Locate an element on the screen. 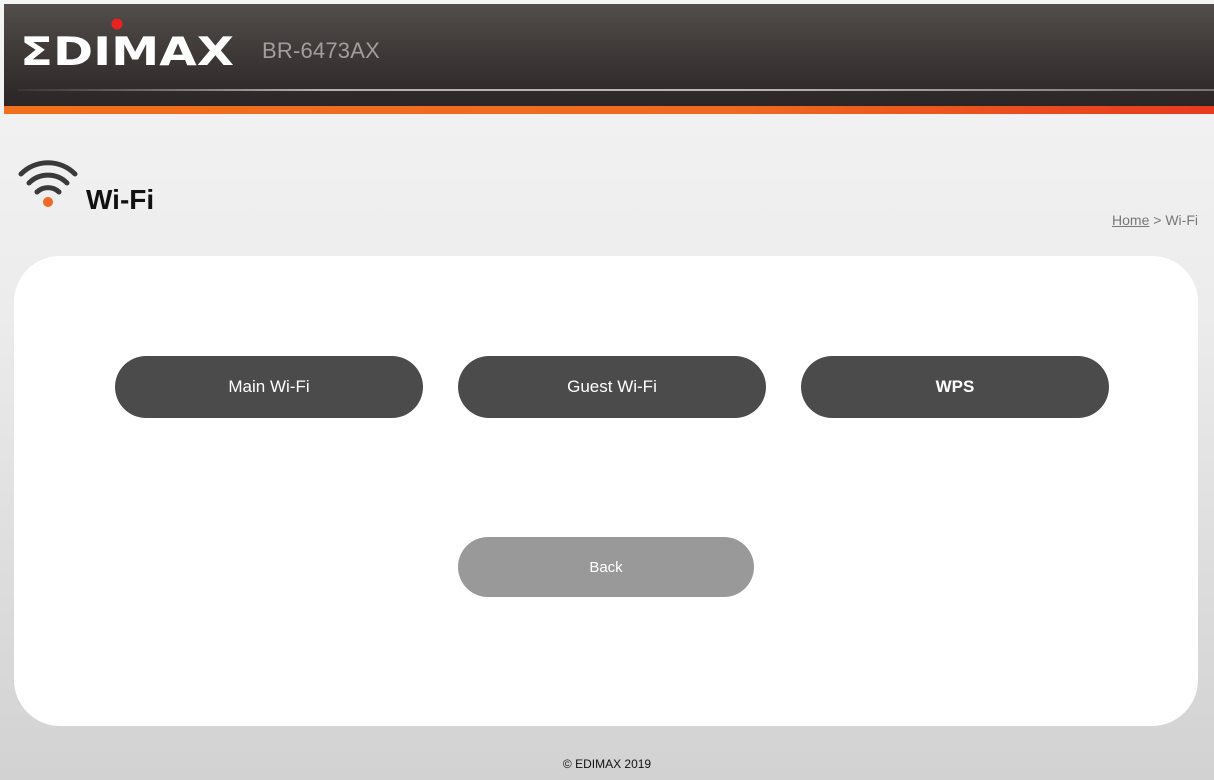 The image size is (1214, 780). wps-button: WPS is located at coordinates (955, 387).